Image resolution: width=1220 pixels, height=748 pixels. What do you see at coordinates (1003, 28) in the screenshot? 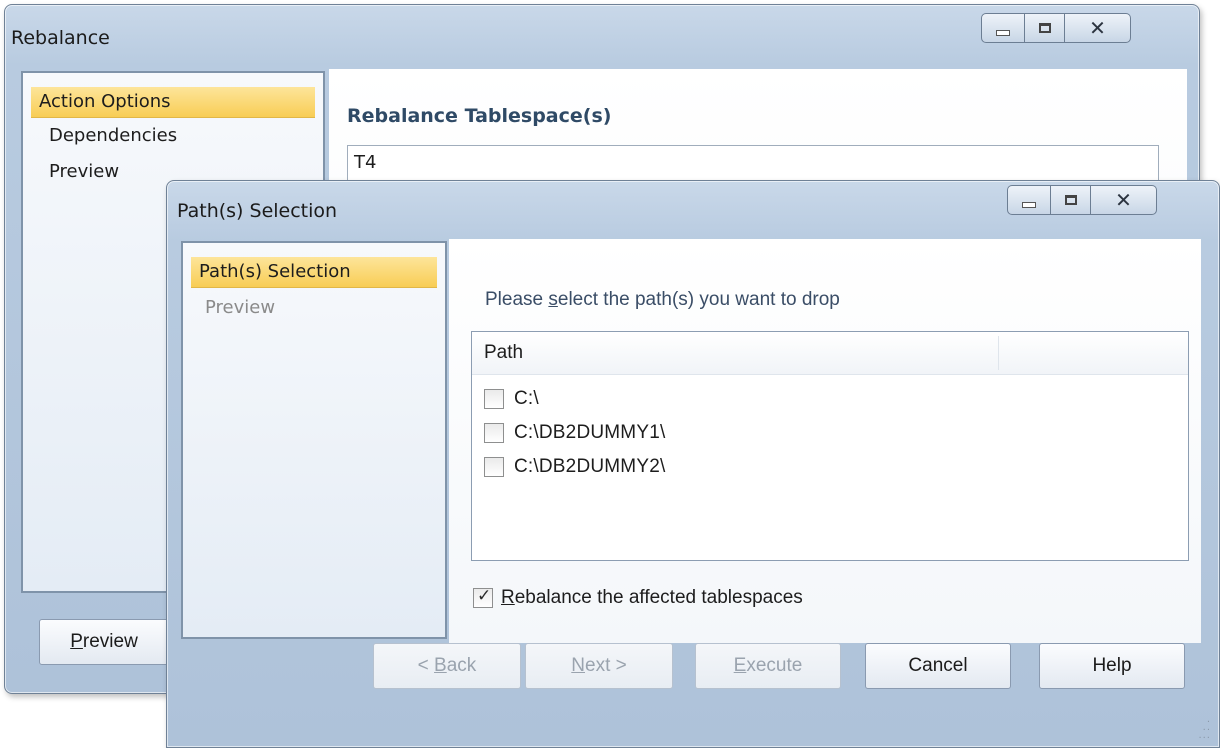
I see `rebalance-minimize-button` at bounding box center [1003, 28].